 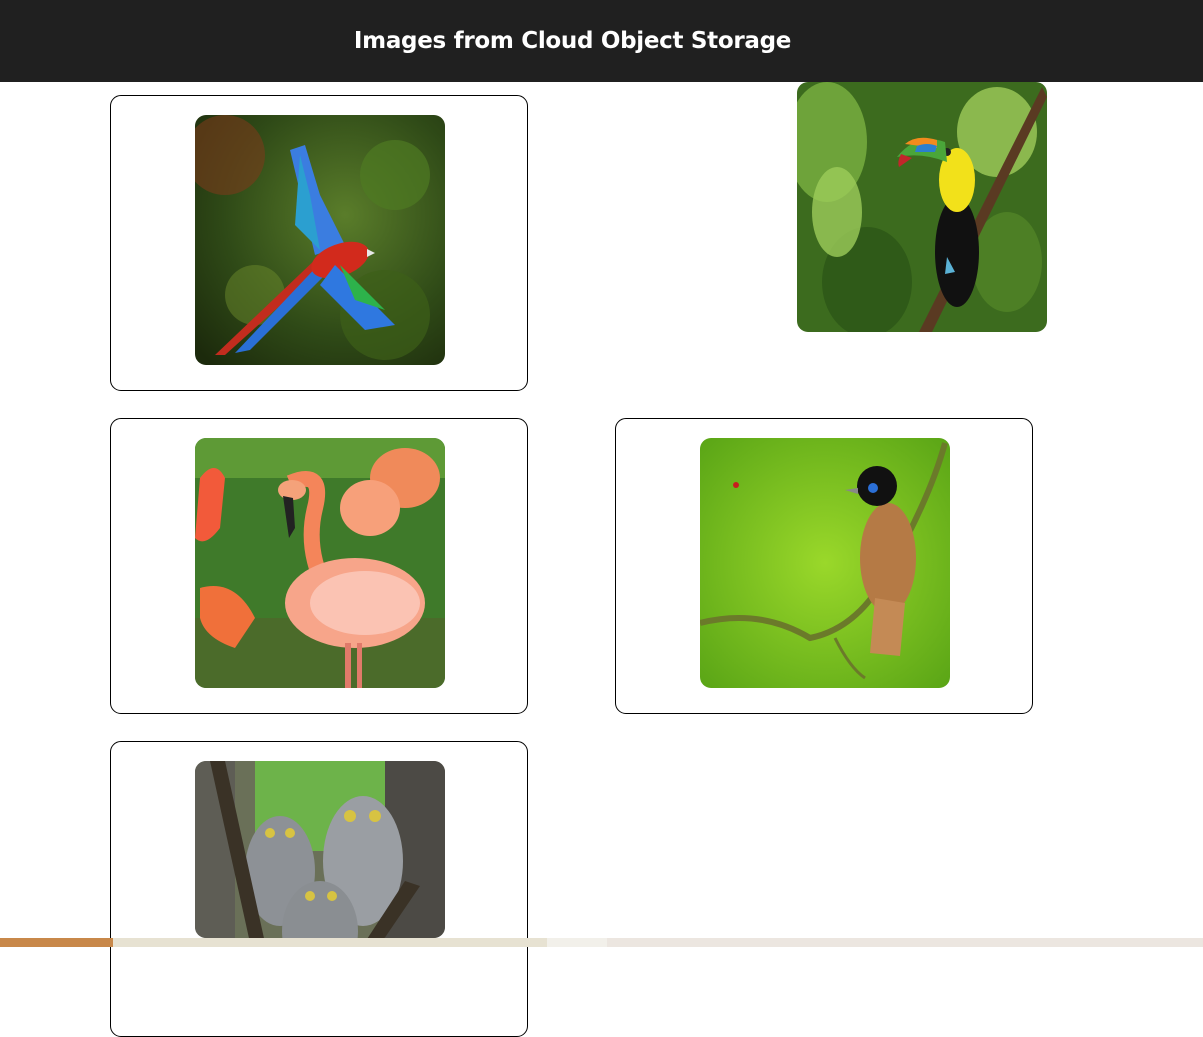 What do you see at coordinates (572, 41) in the screenshot?
I see `page-title: Images from Cloud Object Storage` at bounding box center [572, 41].